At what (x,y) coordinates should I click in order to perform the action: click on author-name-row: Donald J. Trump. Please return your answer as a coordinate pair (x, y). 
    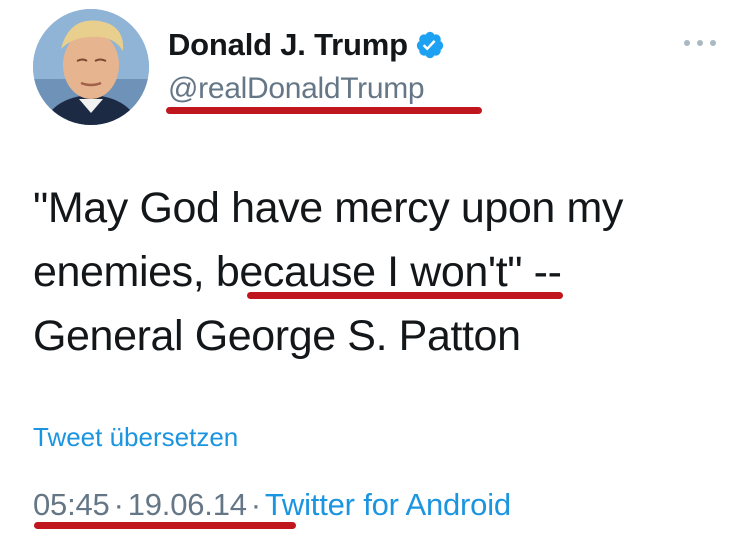
    Looking at the image, I should click on (306, 45).